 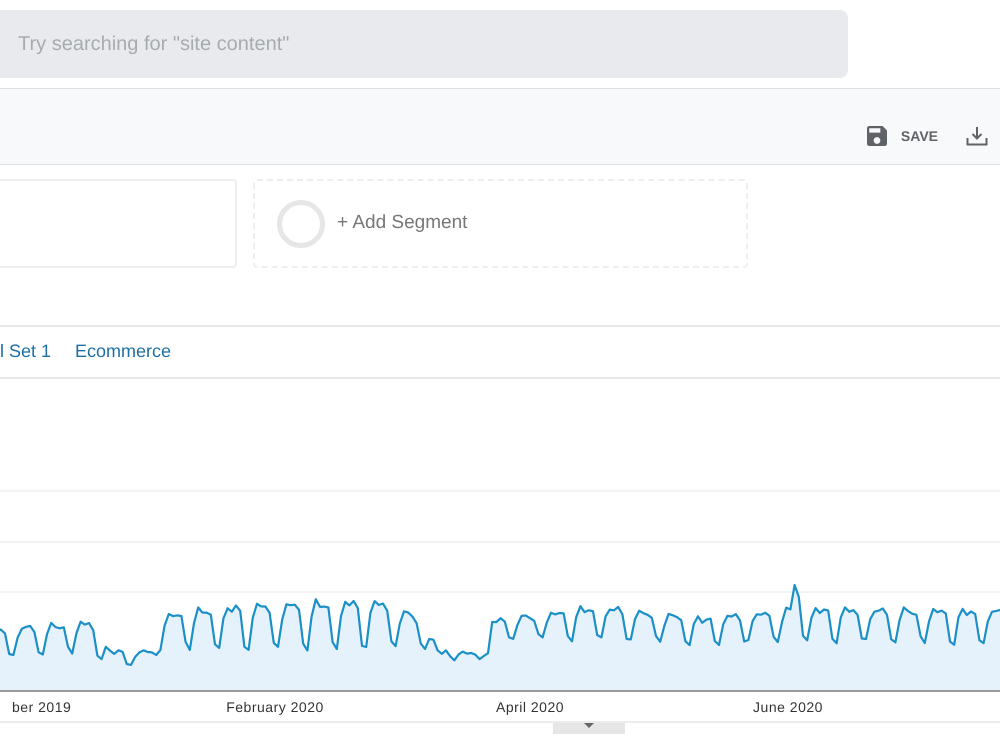 What do you see at coordinates (902, 136) in the screenshot?
I see `save-button: SAVE` at bounding box center [902, 136].